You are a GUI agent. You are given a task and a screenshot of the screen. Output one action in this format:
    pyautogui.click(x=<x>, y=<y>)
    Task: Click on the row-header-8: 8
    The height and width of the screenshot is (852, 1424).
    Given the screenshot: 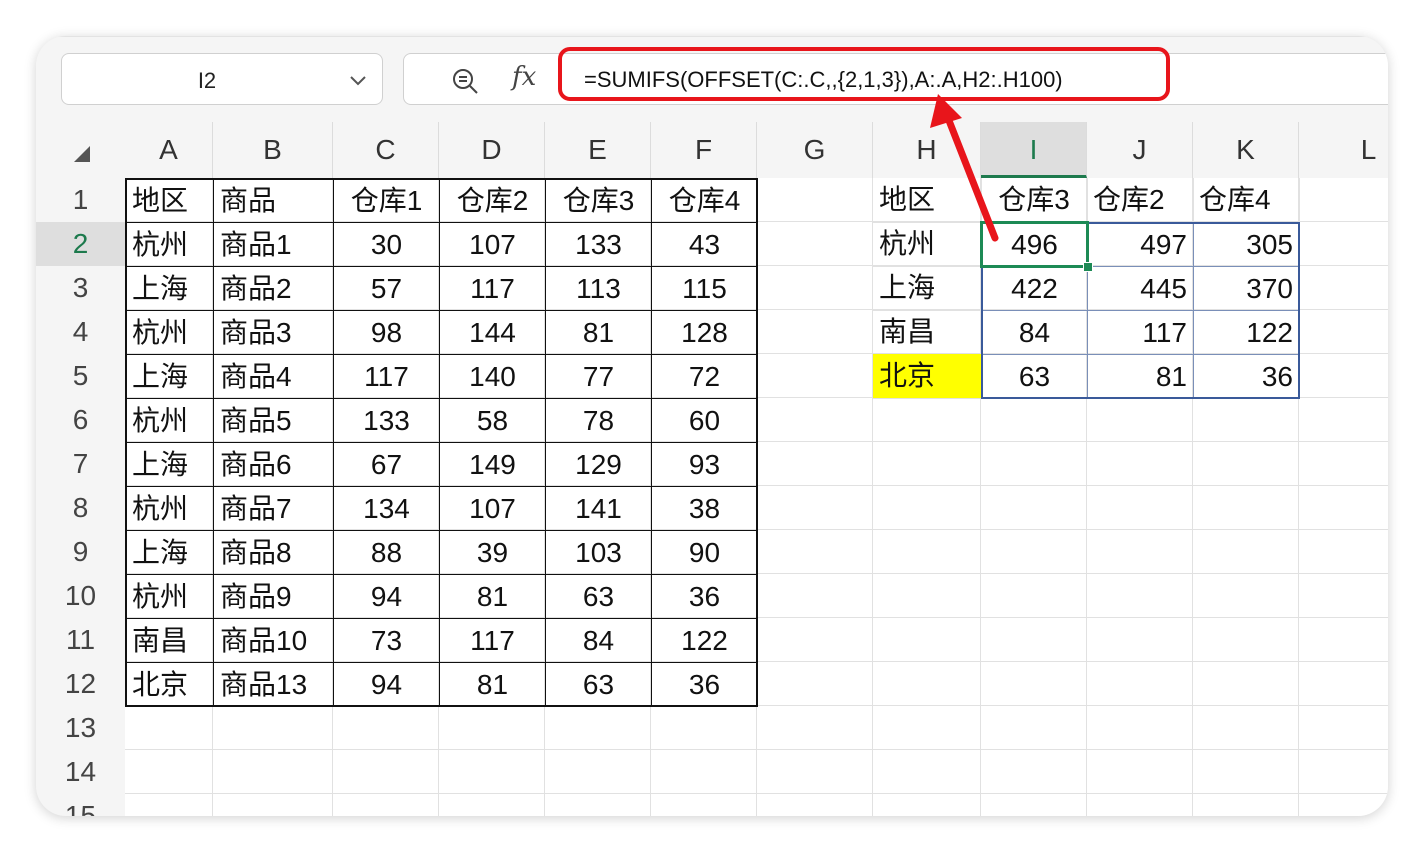 What is the action you would take?
    pyautogui.click(x=80, y=508)
    